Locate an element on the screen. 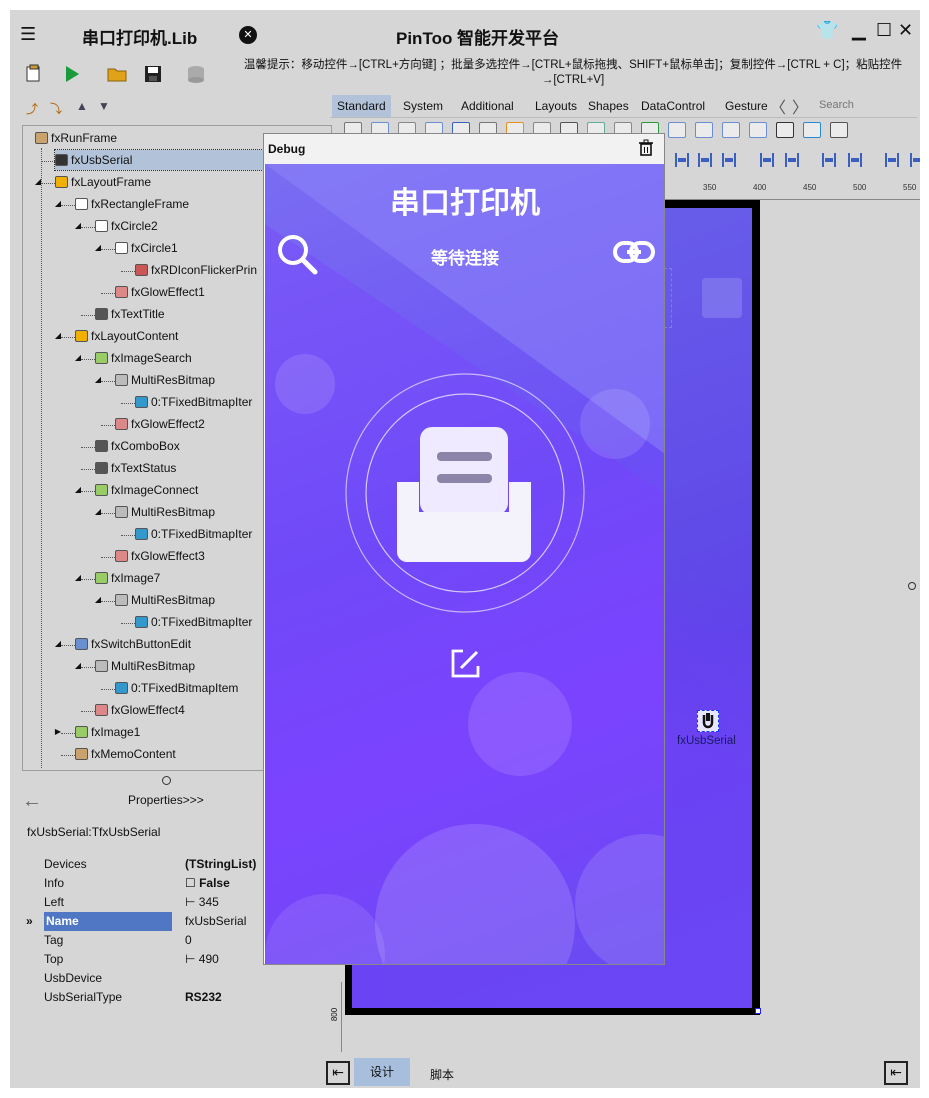  properties-header: Properties>>> is located at coordinates (166, 800).